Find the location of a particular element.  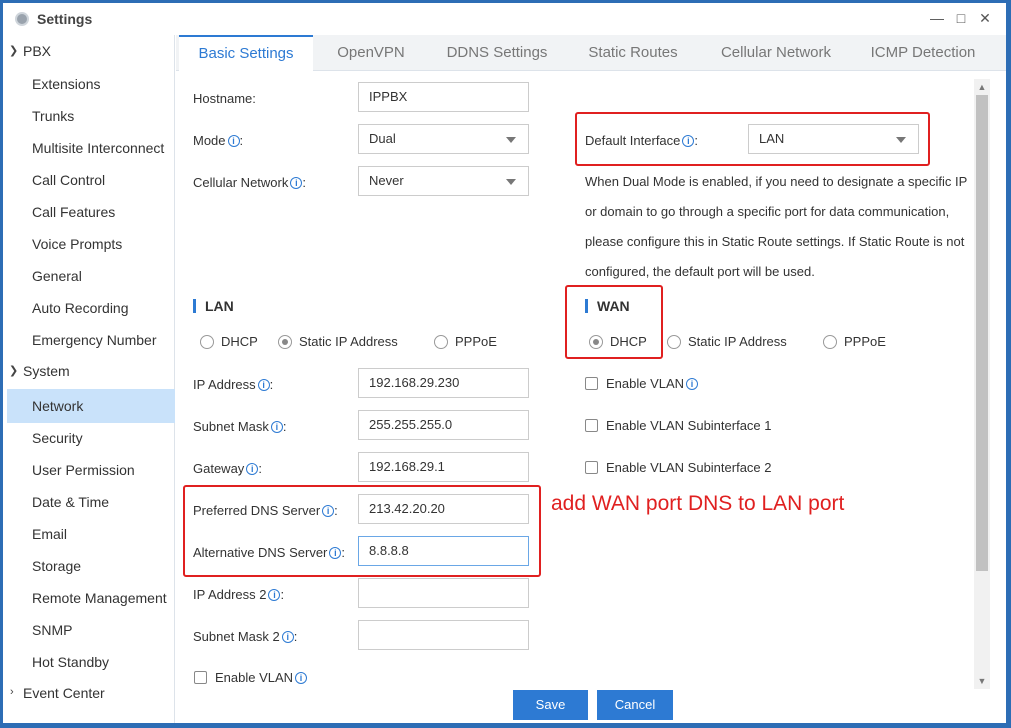

sidebar-group-pbx: ❯ PBX is located at coordinates (89, 52).